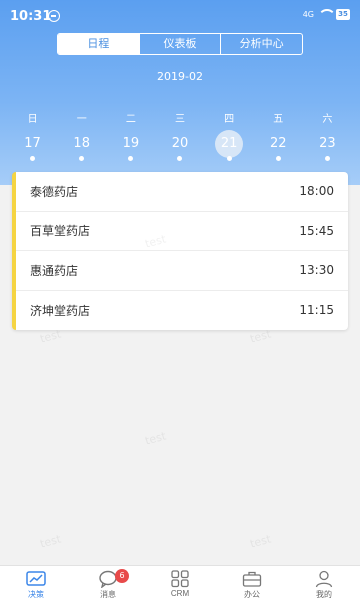 Image resolution: width=360 pixels, height=600 pixels. I want to click on bottom-tab-bar: 决策 消息 CRM 办公 我的, so click(180, 582).